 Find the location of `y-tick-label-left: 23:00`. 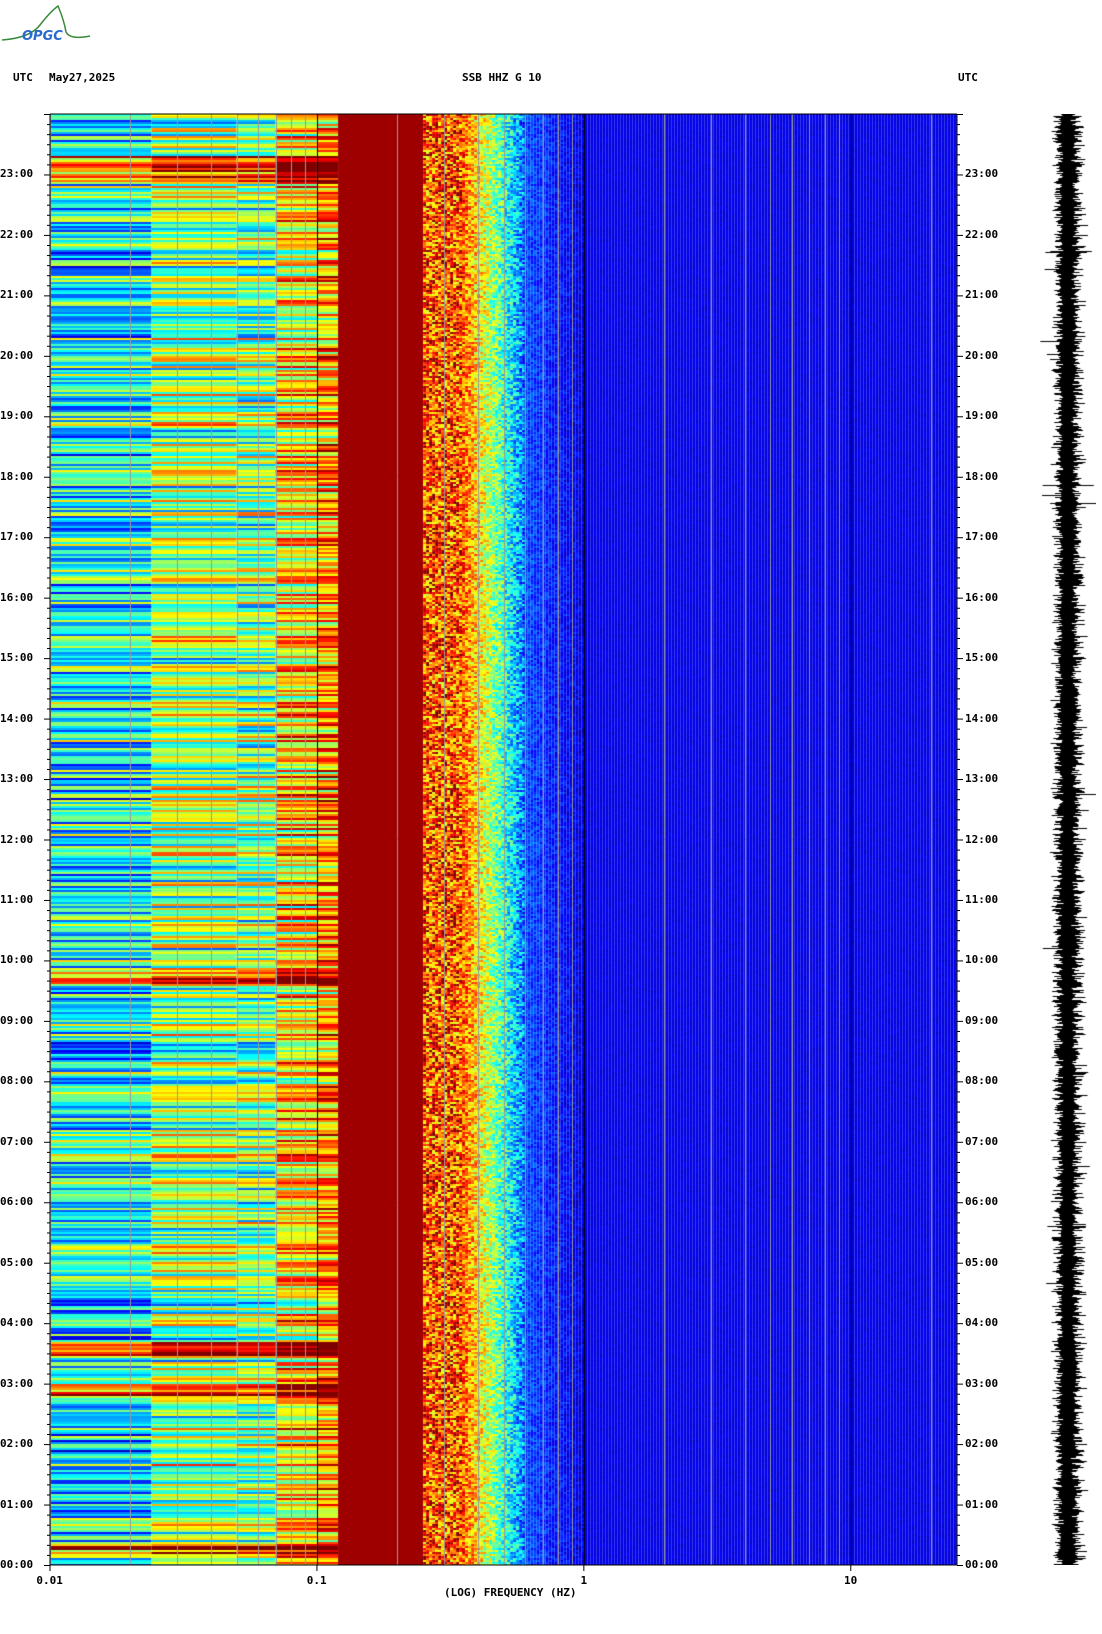

y-tick-label-left: 23:00 is located at coordinates (17, 174).